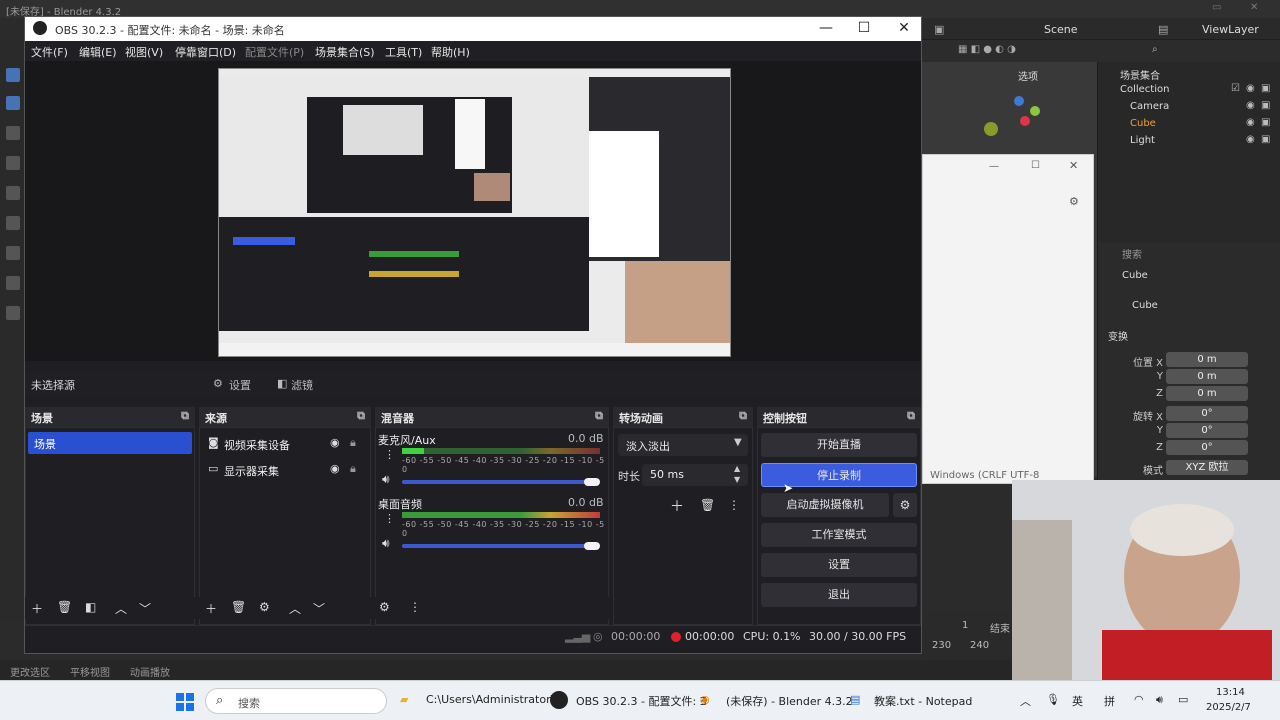 The width and height of the screenshot is (1280, 720). What do you see at coordinates (1139, 699) in the screenshot?
I see `wifi-icon: ◠` at bounding box center [1139, 699].